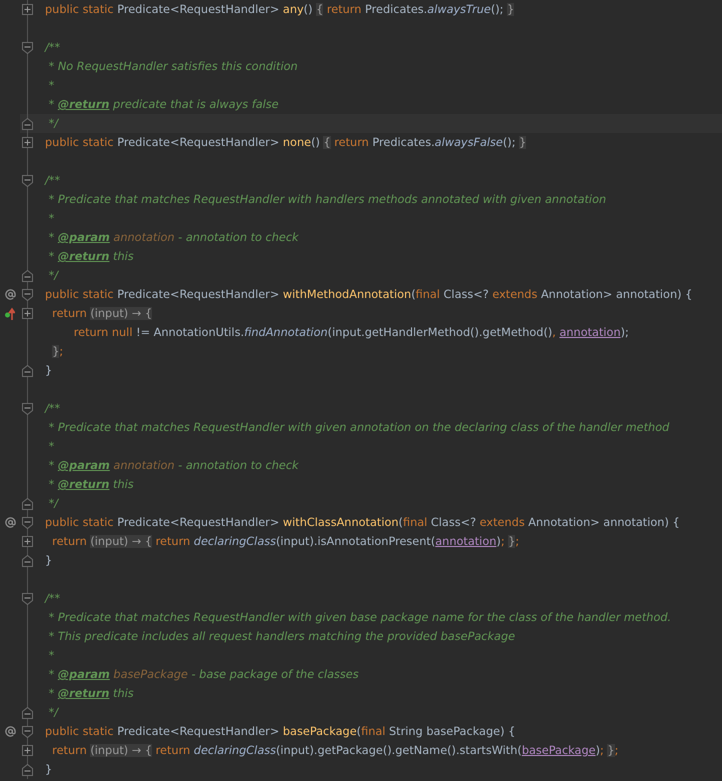 The image size is (722, 781). I want to click on code-line: };, so click(57, 352).